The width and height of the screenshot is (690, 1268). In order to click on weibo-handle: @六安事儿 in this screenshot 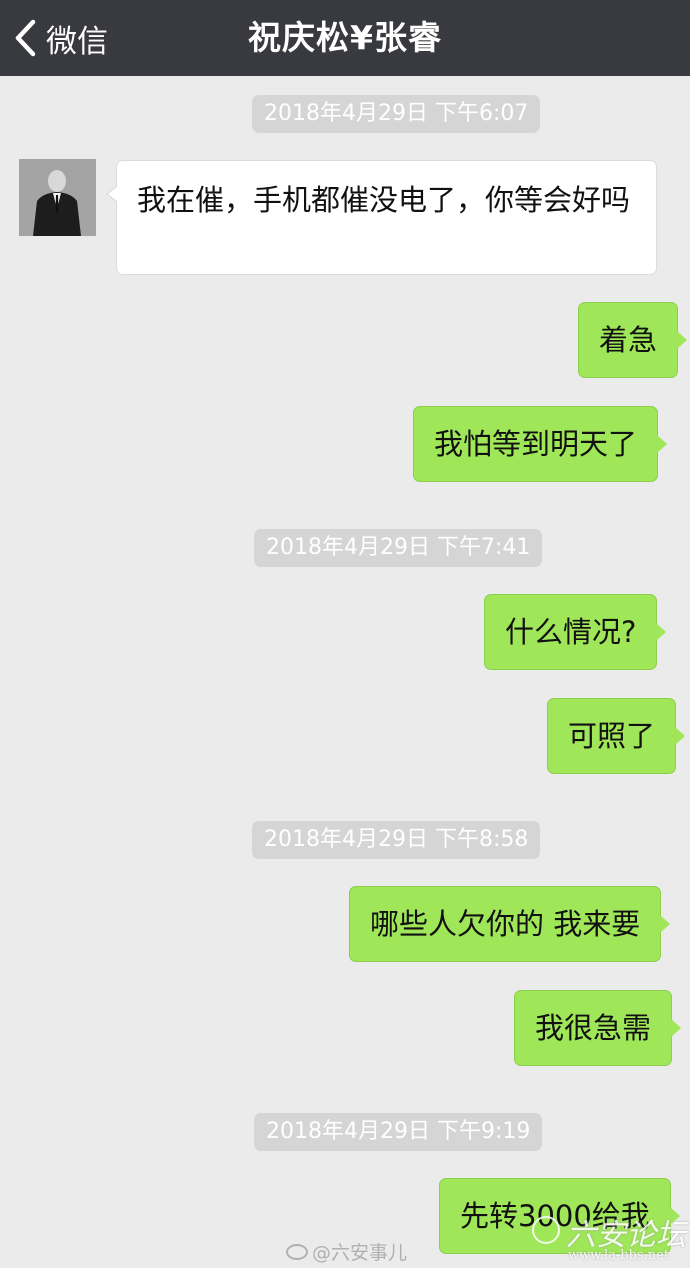, I will do `click(360, 1253)`.